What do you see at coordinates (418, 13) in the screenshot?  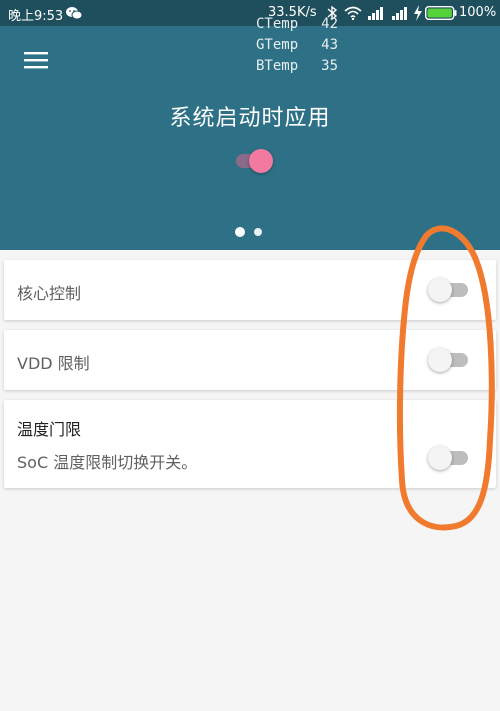 I see `charging-icon` at bounding box center [418, 13].